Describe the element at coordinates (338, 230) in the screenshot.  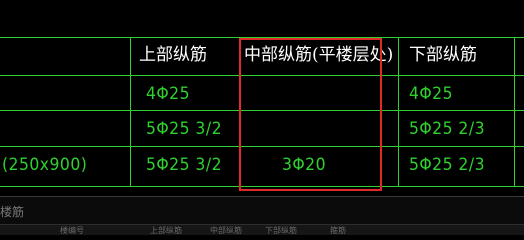
I see `column-header-stirrup: 箍筋` at that location.